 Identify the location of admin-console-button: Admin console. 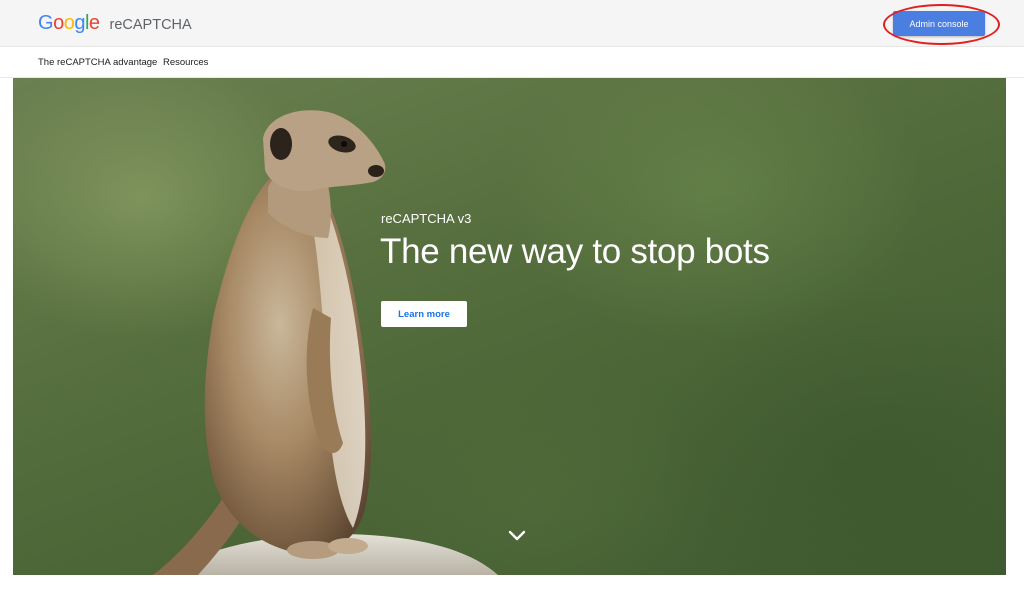
(939, 23).